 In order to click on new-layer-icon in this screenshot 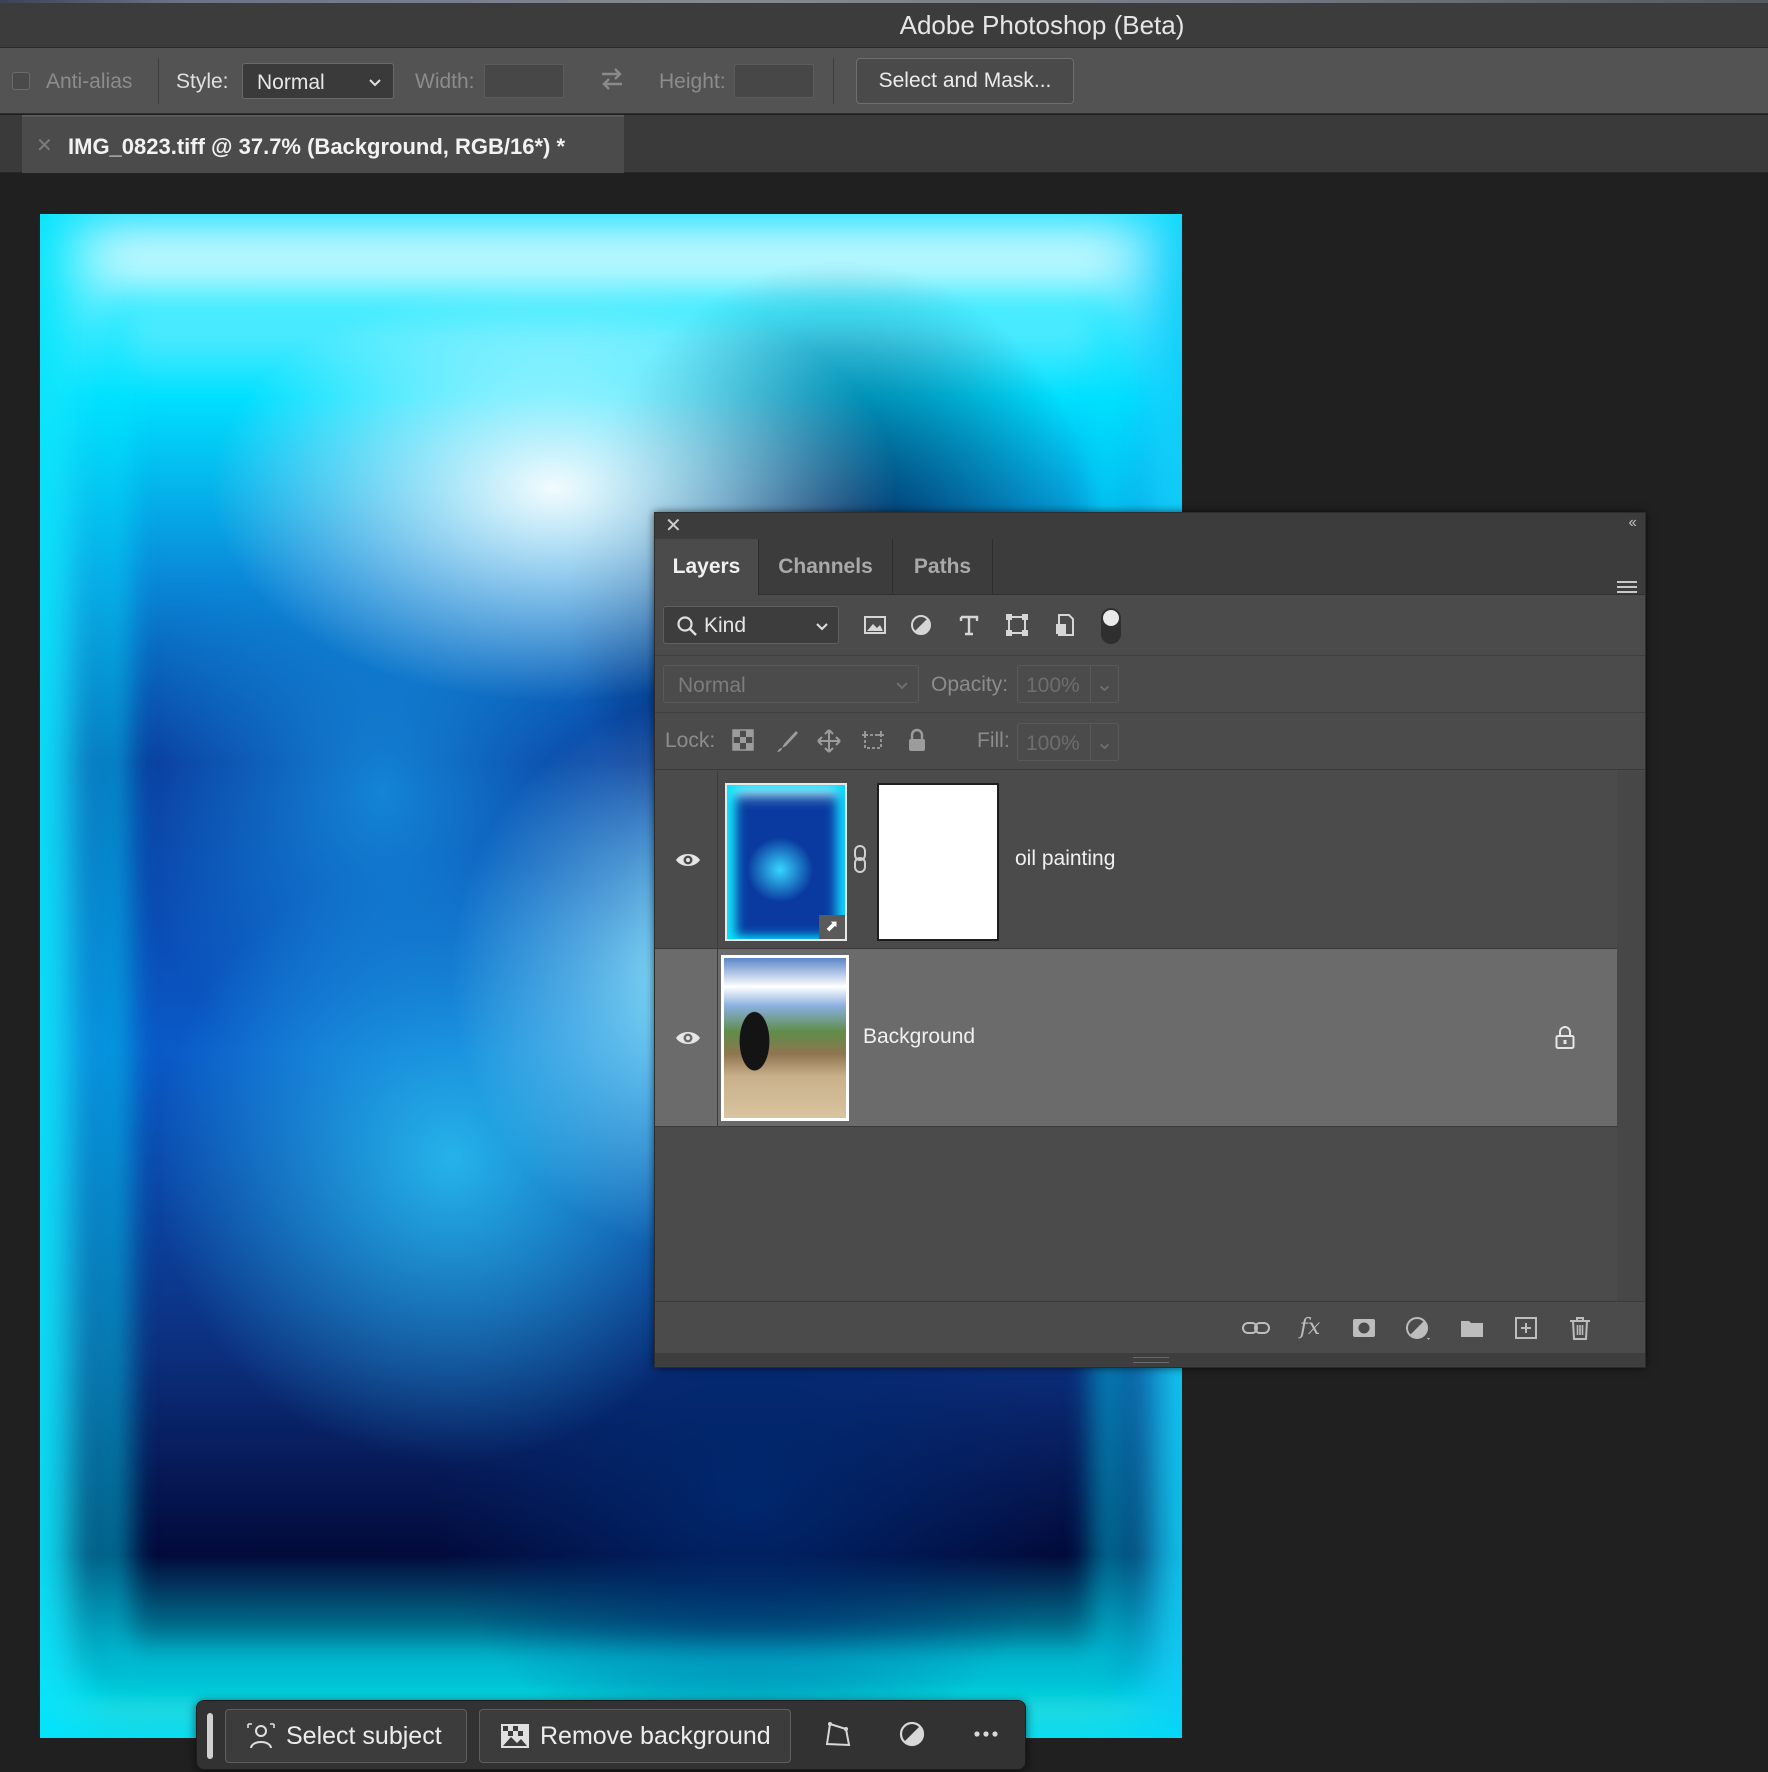, I will do `click(1526, 1328)`.